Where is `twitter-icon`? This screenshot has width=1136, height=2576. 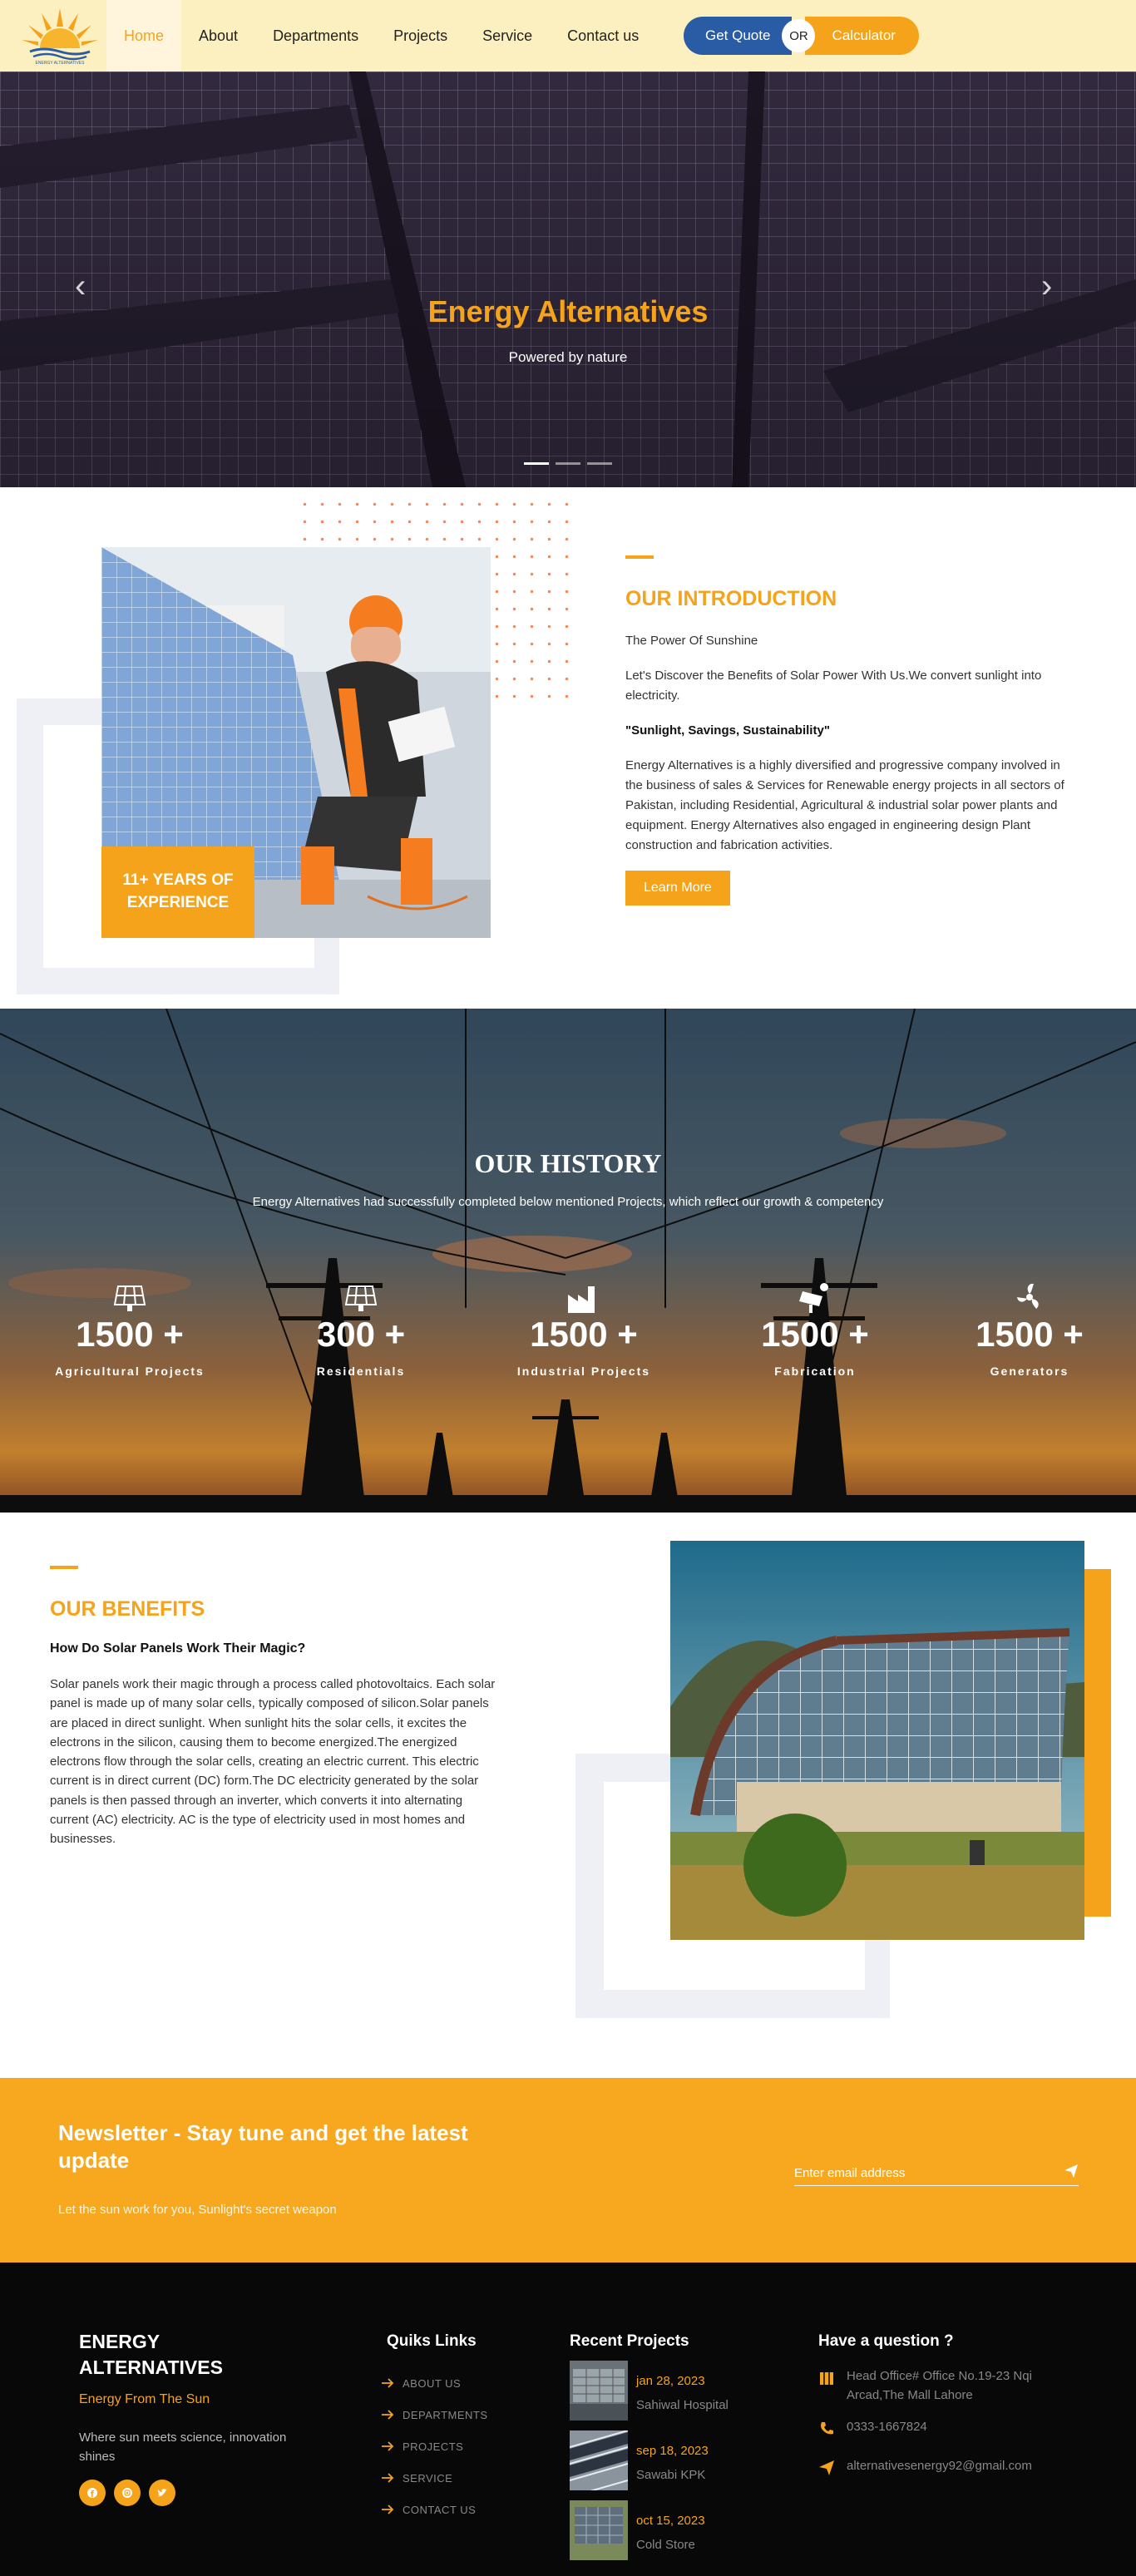 twitter-icon is located at coordinates (162, 2493).